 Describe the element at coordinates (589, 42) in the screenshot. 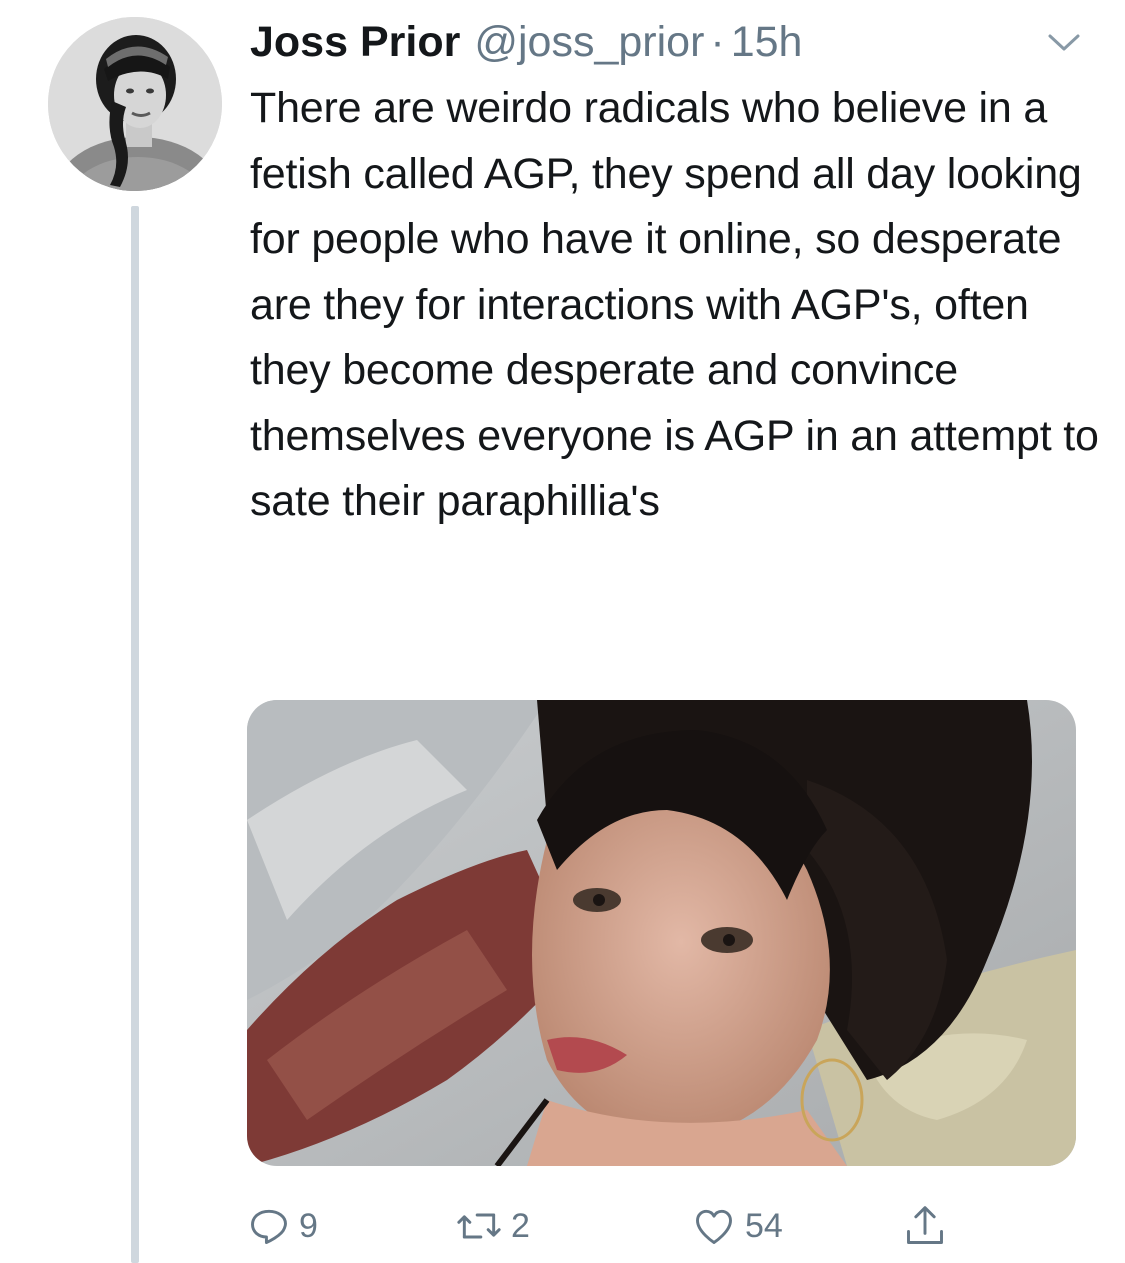

I see `user-handle: @joss_prior` at that location.